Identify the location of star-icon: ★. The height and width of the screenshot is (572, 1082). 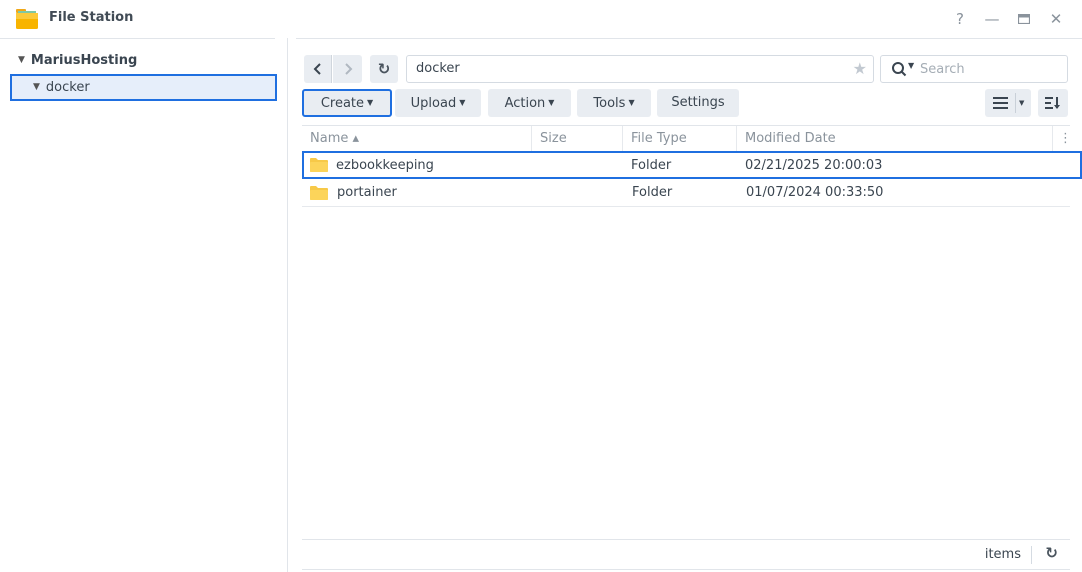
(860, 69).